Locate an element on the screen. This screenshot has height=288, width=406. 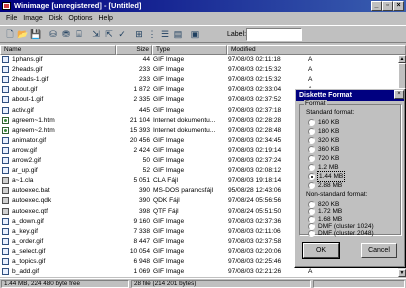
file-name: arrow.gif is located at coordinates (24, 150).